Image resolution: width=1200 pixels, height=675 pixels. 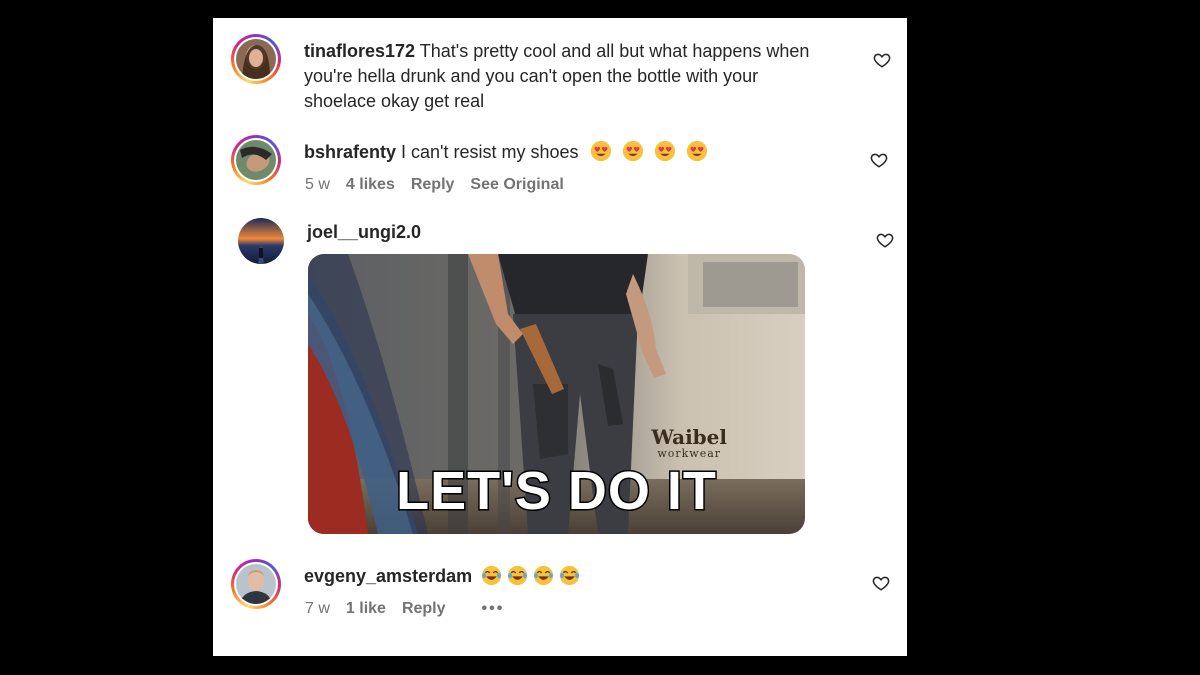 I want to click on comment-text: evgeny_amsterdam, so click(x=444, y=576).